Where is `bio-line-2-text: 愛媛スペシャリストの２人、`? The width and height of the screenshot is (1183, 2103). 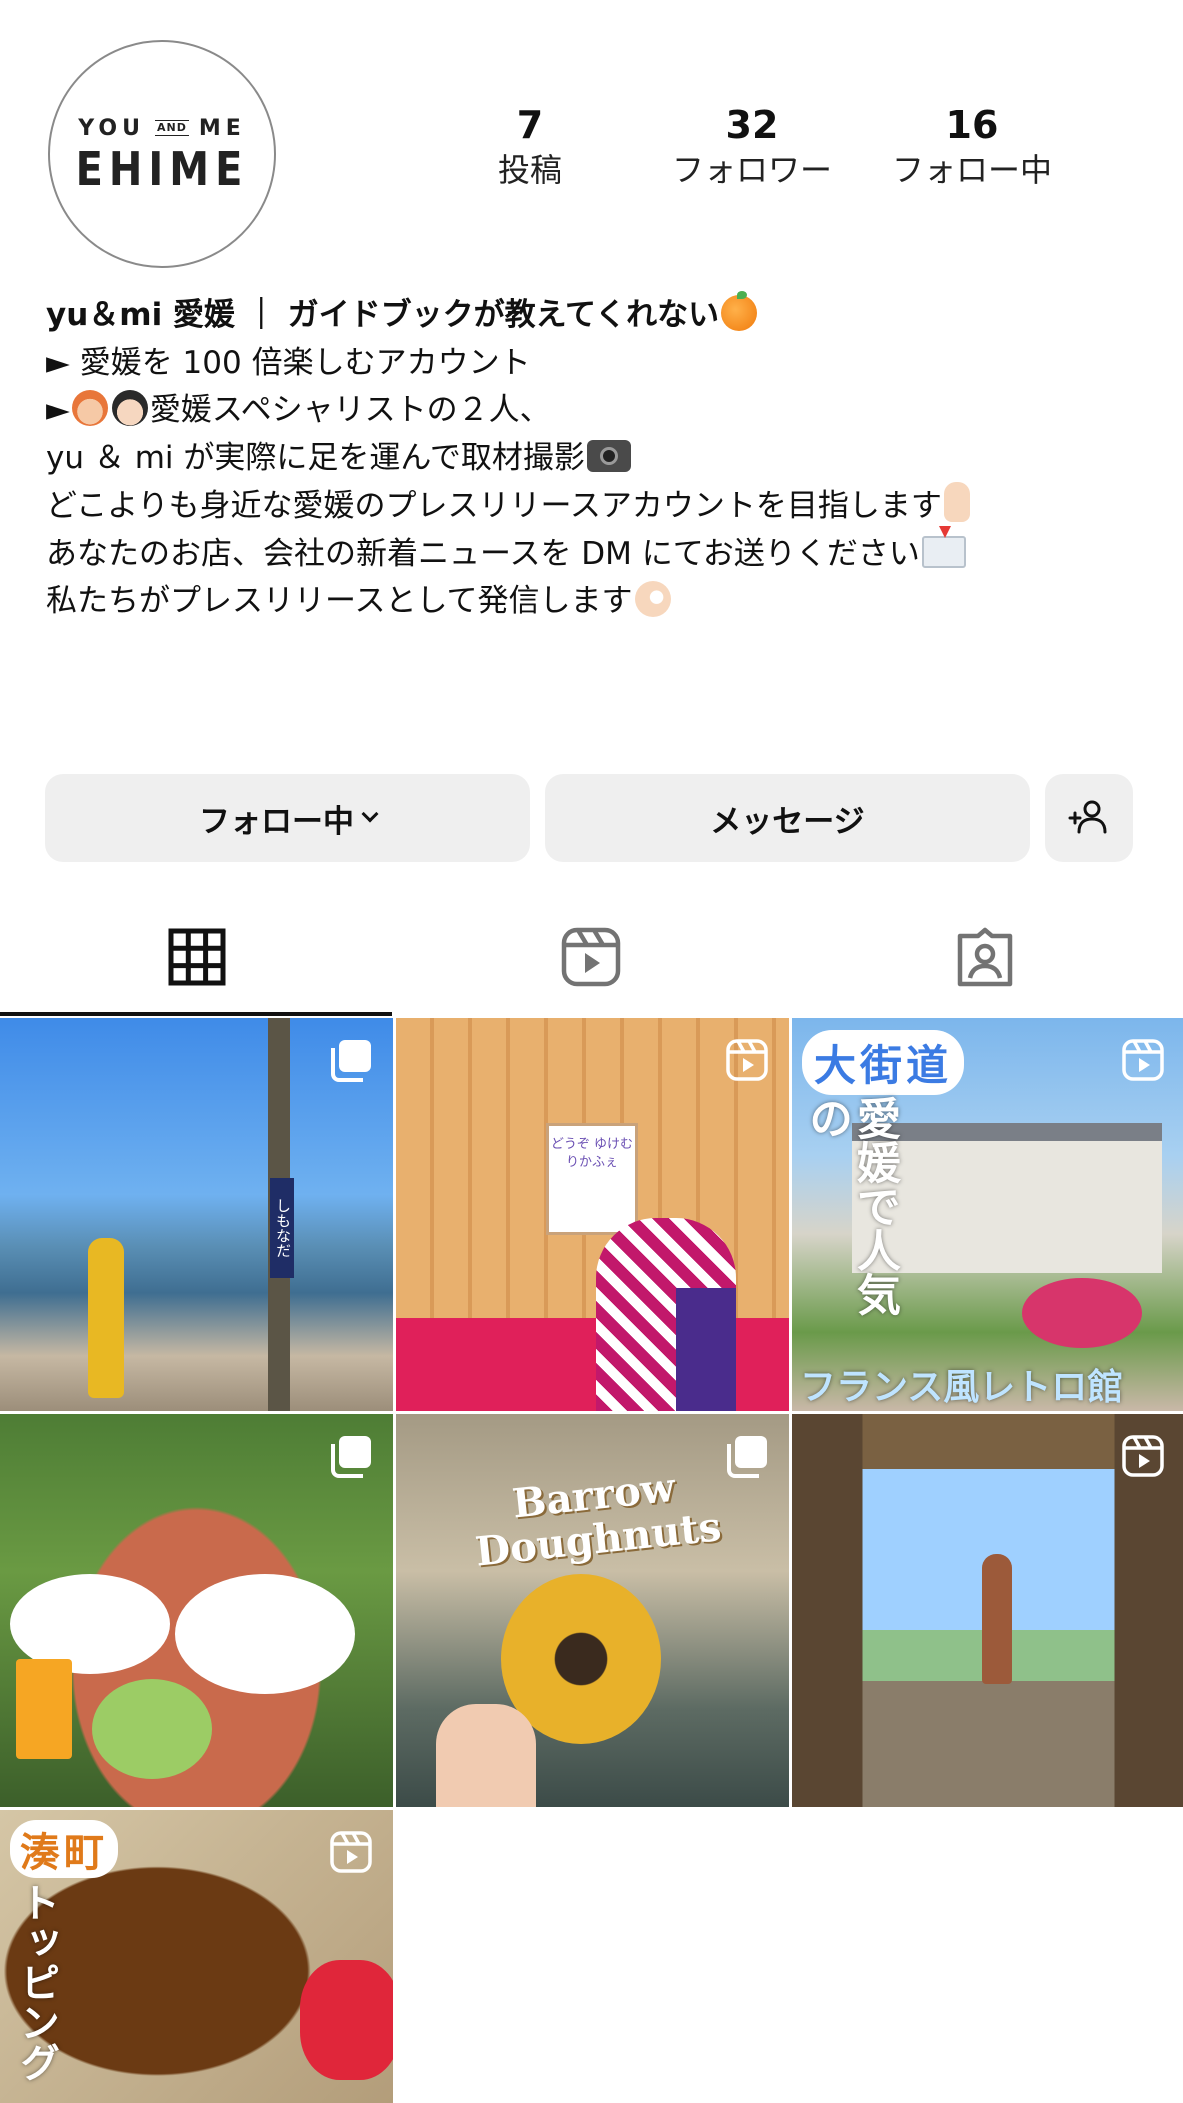 bio-line-2-text: 愛媛スペシャリストの２人、 is located at coordinates (350, 410).